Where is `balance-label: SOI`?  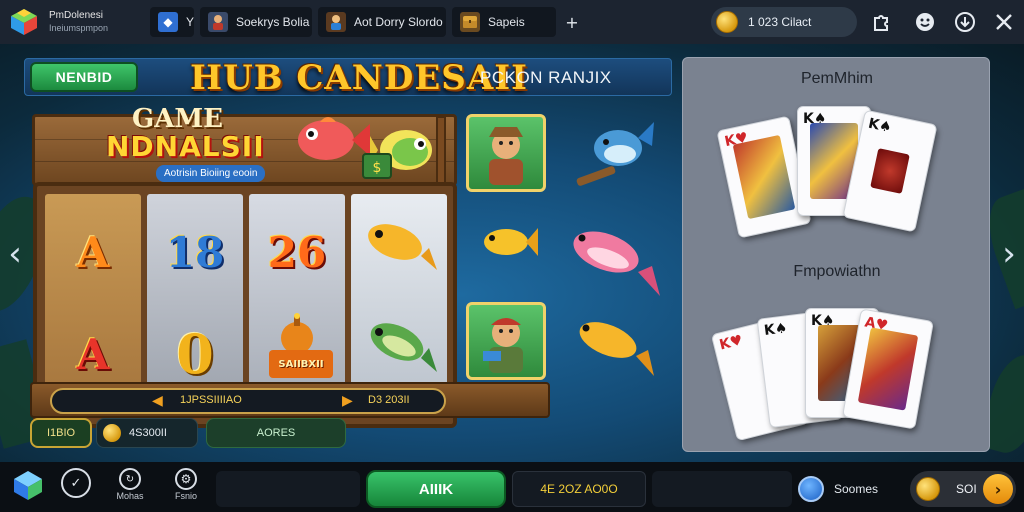 balance-label: SOI is located at coordinates (966, 489).